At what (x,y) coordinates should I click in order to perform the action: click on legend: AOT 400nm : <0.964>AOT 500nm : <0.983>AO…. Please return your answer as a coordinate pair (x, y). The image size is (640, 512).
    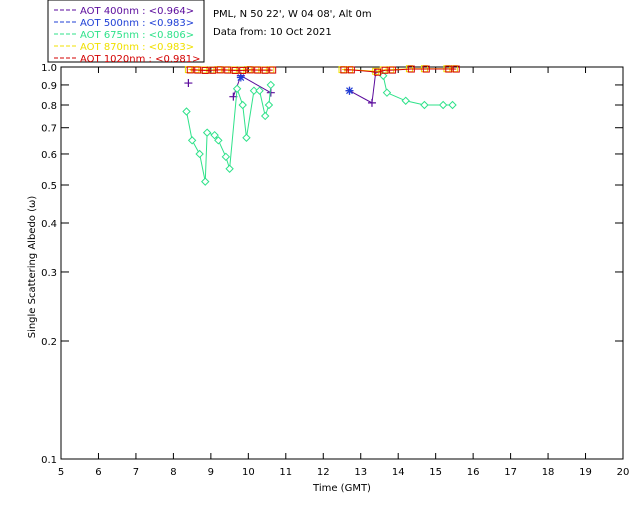
    Looking at the image, I should click on (126, 32).